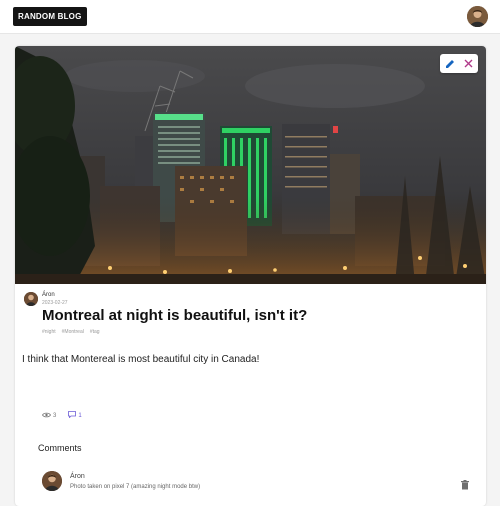 This screenshot has width=500, height=506. I want to click on comment-icon, so click(72, 415).